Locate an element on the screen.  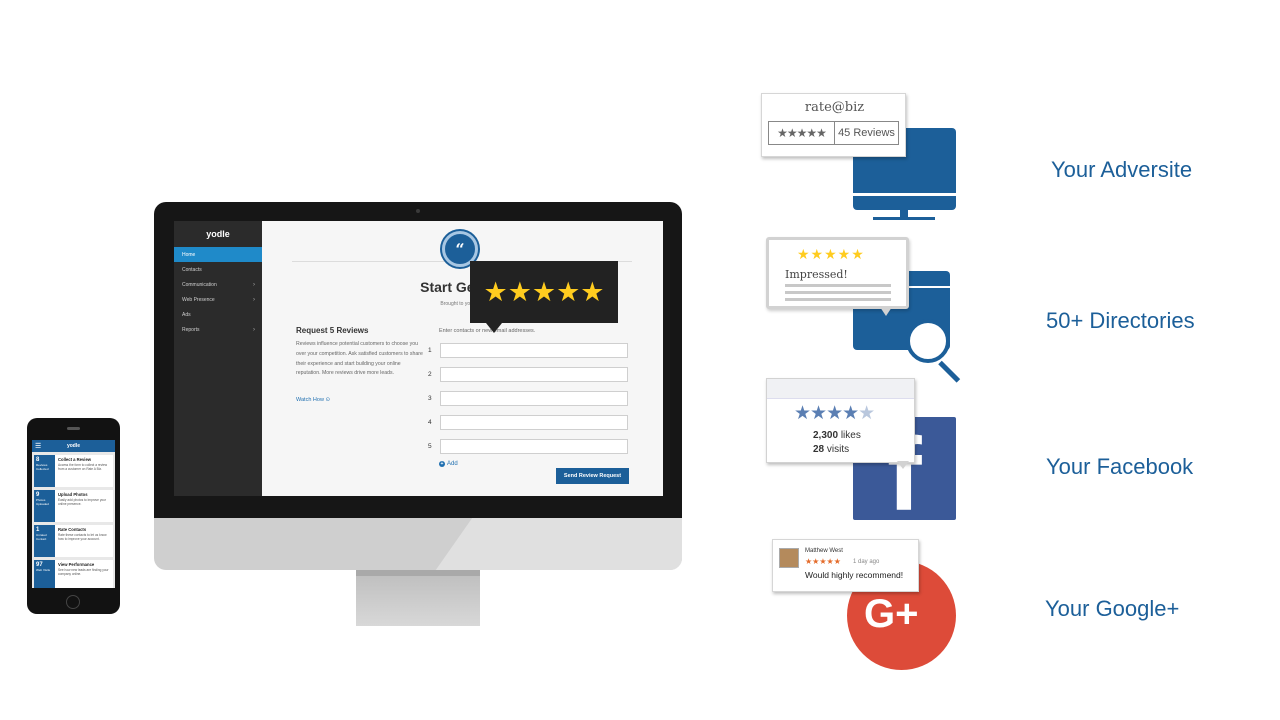
rateabiz-rating-box: ★★★★★ 45 Reviews is located at coordinates (833, 133).